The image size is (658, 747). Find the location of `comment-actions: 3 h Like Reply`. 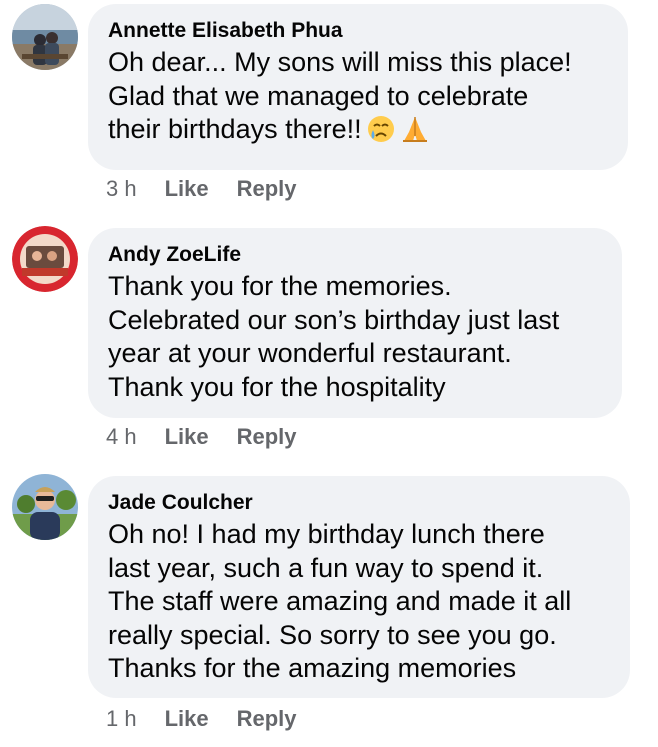

comment-actions: 3 h Like Reply is located at coordinates (215, 189).